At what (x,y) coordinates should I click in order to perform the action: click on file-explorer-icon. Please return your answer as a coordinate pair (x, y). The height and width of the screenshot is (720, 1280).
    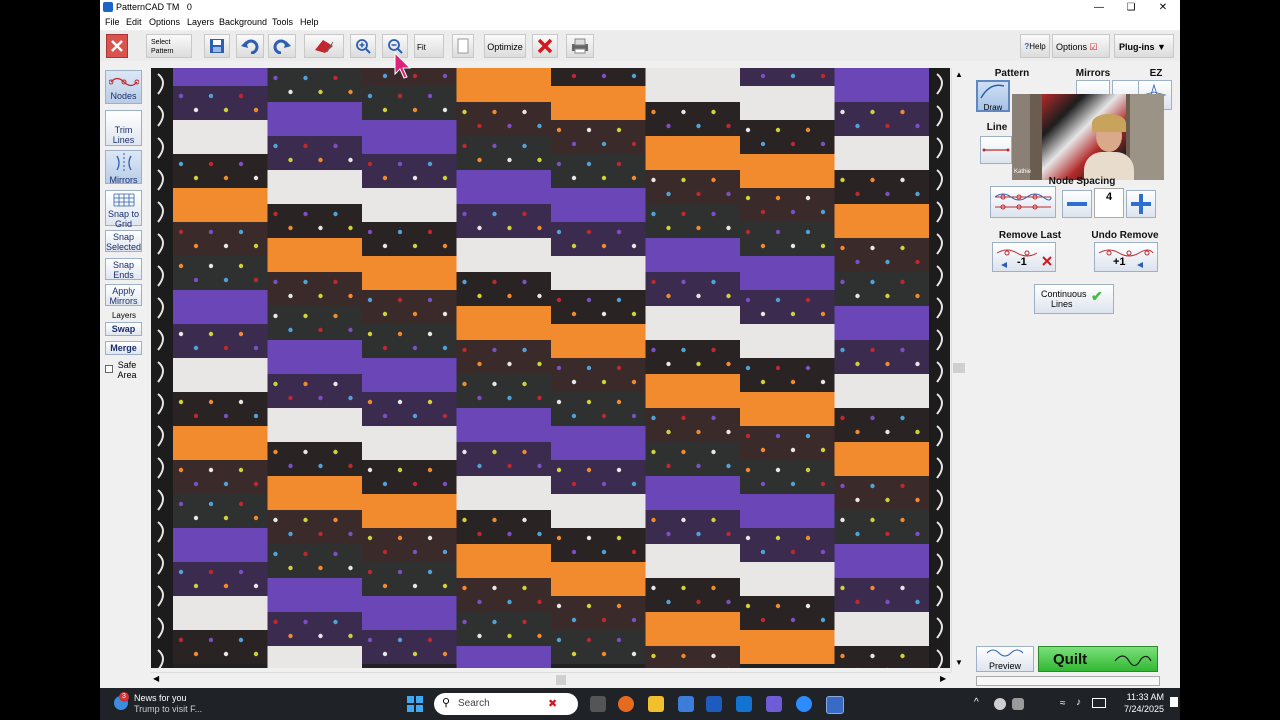
    Looking at the image, I should click on (656, 704).